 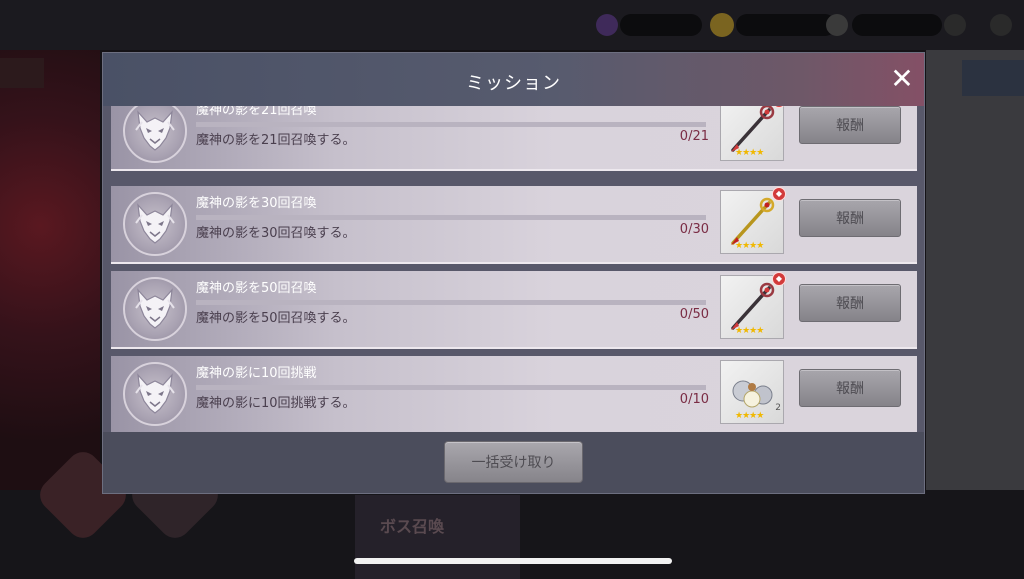 What do you see at coordinates (513, 561) in the screenshot?
I see `home-indicator` at bounding box center [513, 561].